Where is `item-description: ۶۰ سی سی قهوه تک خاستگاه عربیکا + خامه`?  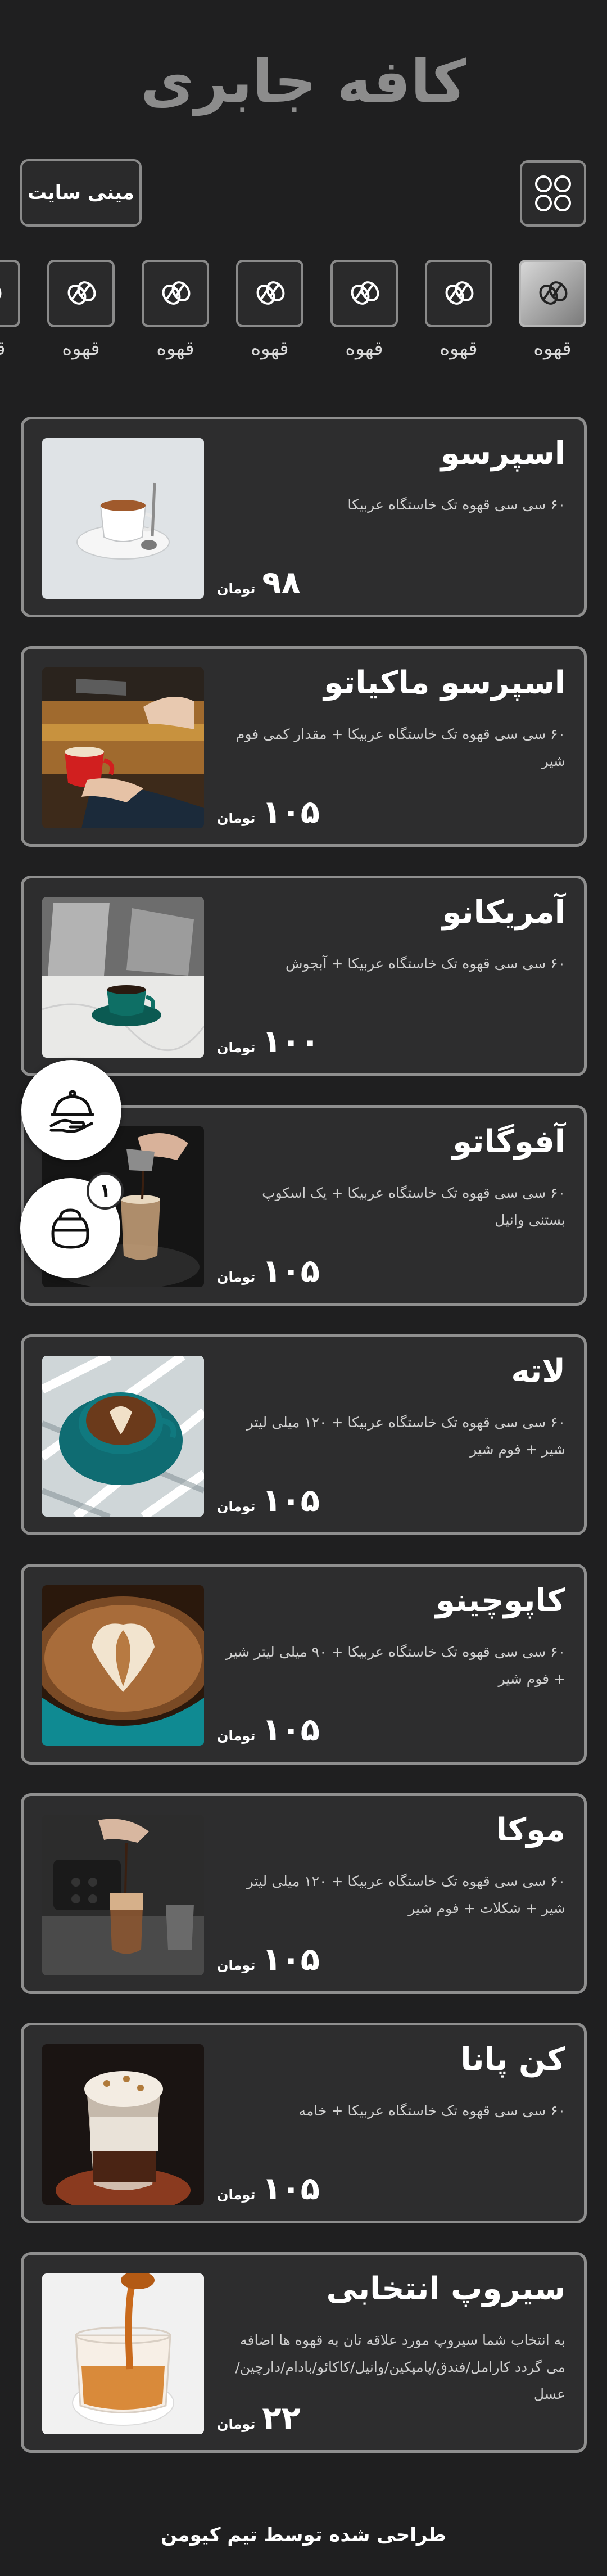 item-description: ۶۰ سی سی قهوه تک خاستگاه عربیکا + خامه is located at coordinates (431, 2111).